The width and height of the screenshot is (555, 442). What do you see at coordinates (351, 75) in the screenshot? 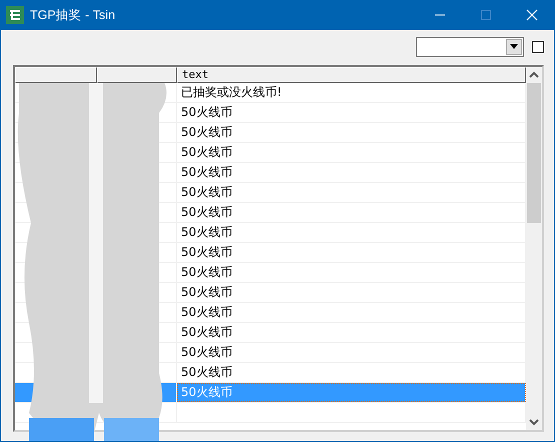
I see `column-header: text` at bounding box center [351, 75].